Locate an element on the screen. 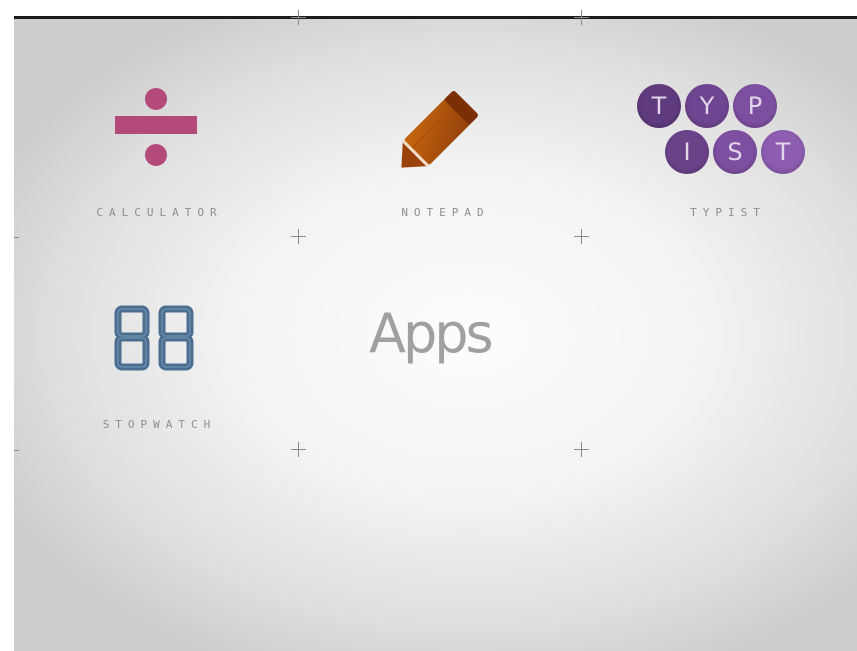 The width and height of the screenshot is (857, 651). app-tile-calculator: CALCULATOR is located at coordinates (156, 145).